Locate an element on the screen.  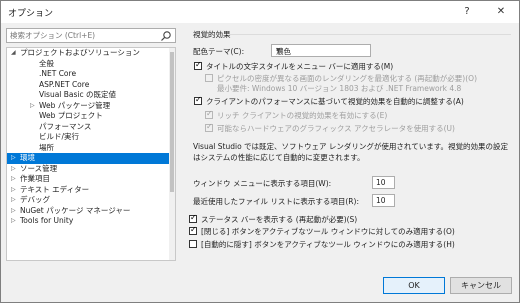
hw-accel-label: 可能ならハードウェアのグラフィックス アクセラレータを使用する(U) is located at coordinates (336, 128).